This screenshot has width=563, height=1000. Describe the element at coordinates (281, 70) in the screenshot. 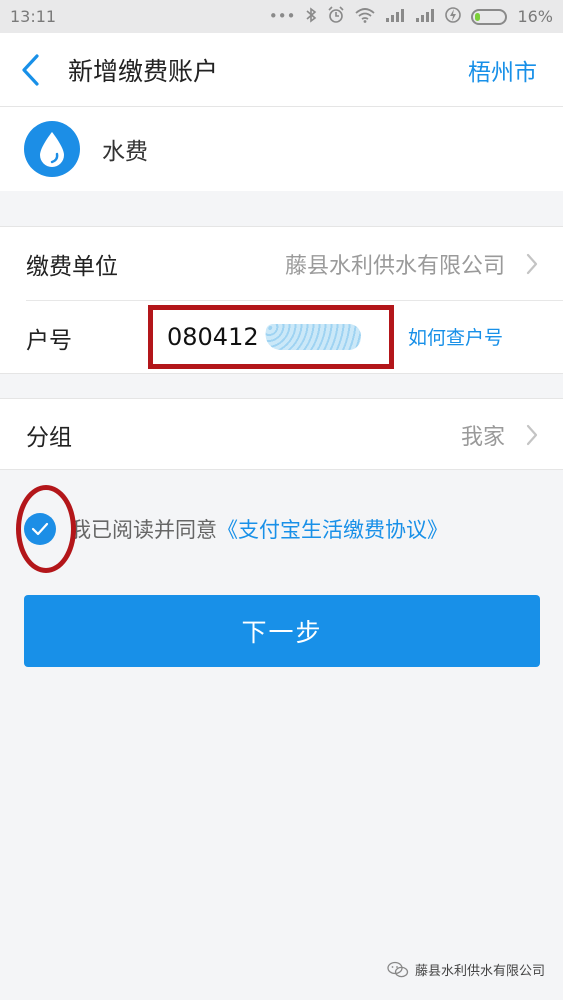

I see `navigation-bar: 新增缴费账户 梧州市` at that location.